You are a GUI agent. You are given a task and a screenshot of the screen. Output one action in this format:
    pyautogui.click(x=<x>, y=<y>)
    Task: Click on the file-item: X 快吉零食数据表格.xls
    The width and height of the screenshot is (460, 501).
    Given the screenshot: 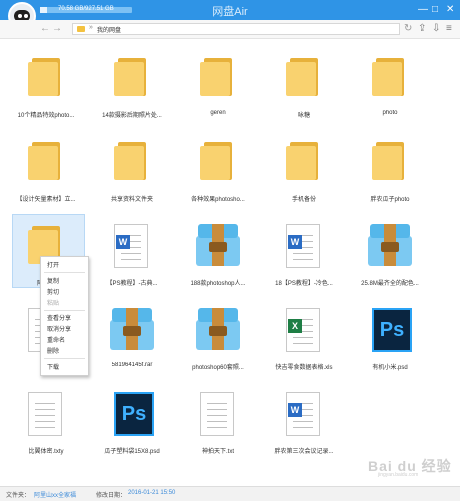 What is the action you would take?
    pyautogui.click(x=304, y=336)
    